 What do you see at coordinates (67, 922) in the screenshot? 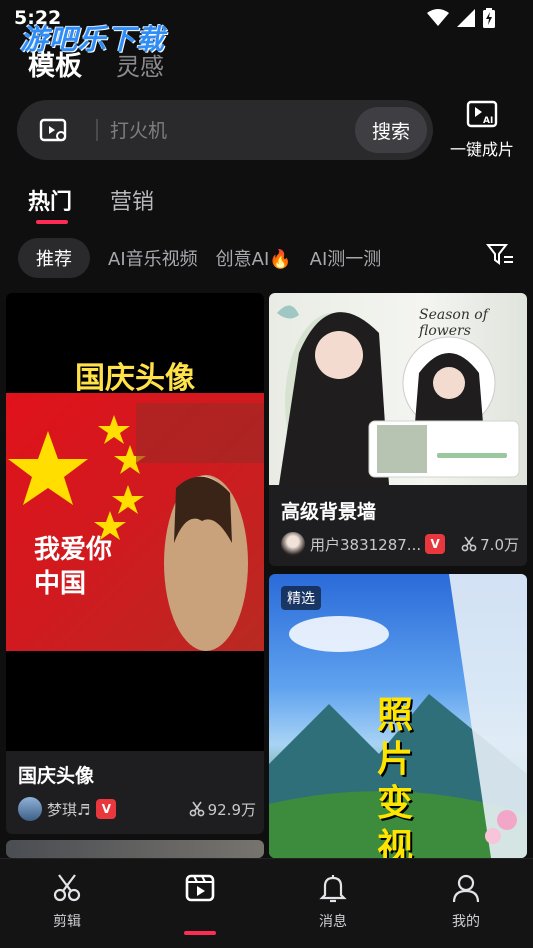
I see `nav-edit-label: 剪辑` at bounding box center [67, 922].